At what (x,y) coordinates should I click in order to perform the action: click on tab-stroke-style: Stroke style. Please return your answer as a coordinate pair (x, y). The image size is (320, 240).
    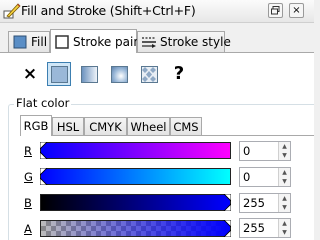
    Looking at the image, I should click on (184, 42).